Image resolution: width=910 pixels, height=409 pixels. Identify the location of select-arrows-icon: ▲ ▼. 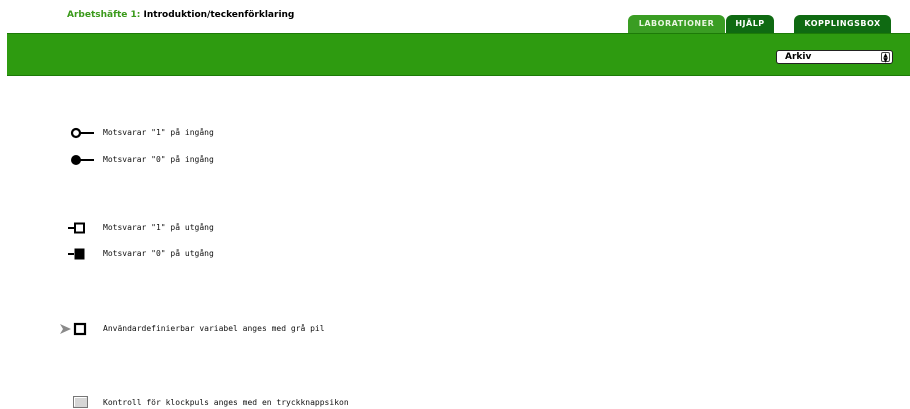
(885, 58).